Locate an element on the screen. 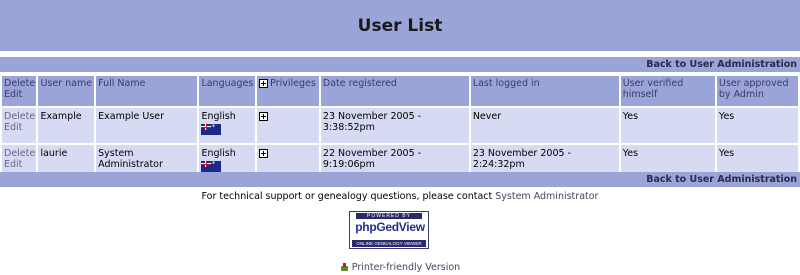 The width and height of the screenshot is (800, 275). logo-name: phpGedView is located at coordinates (390, 227).